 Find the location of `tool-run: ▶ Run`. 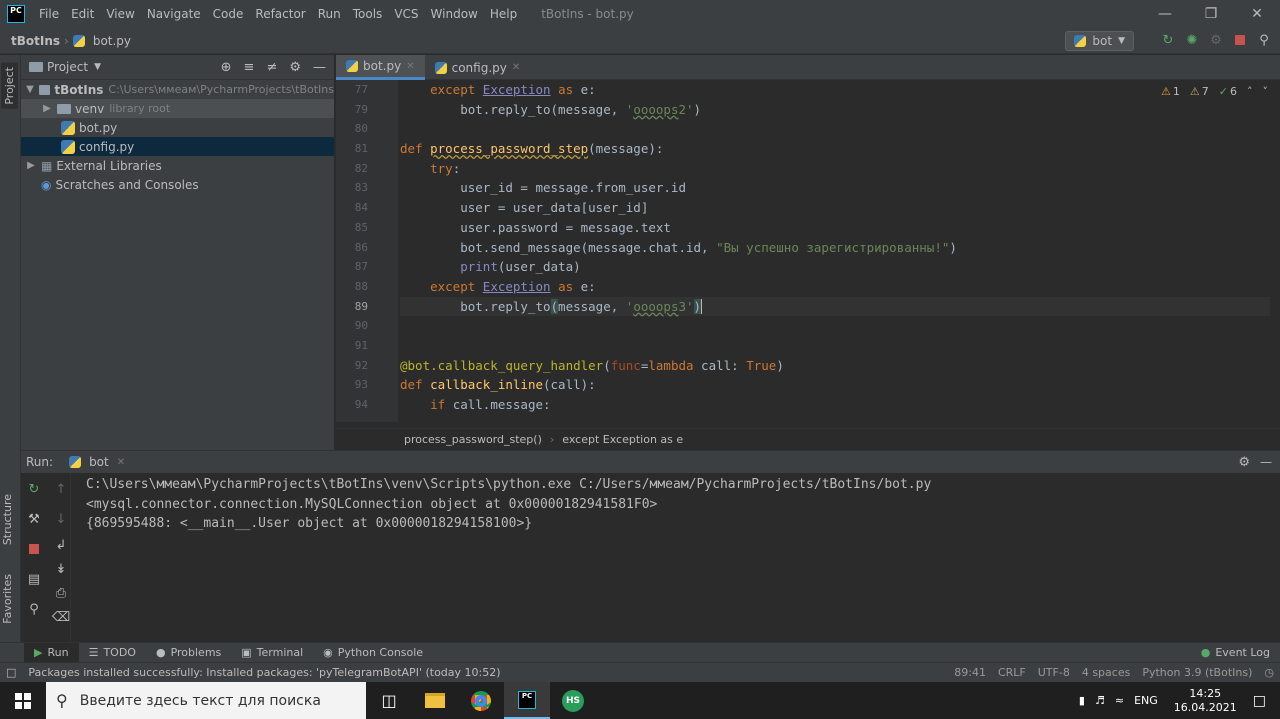

tool-run: ▶ Run is located at coordinates (51, 652).